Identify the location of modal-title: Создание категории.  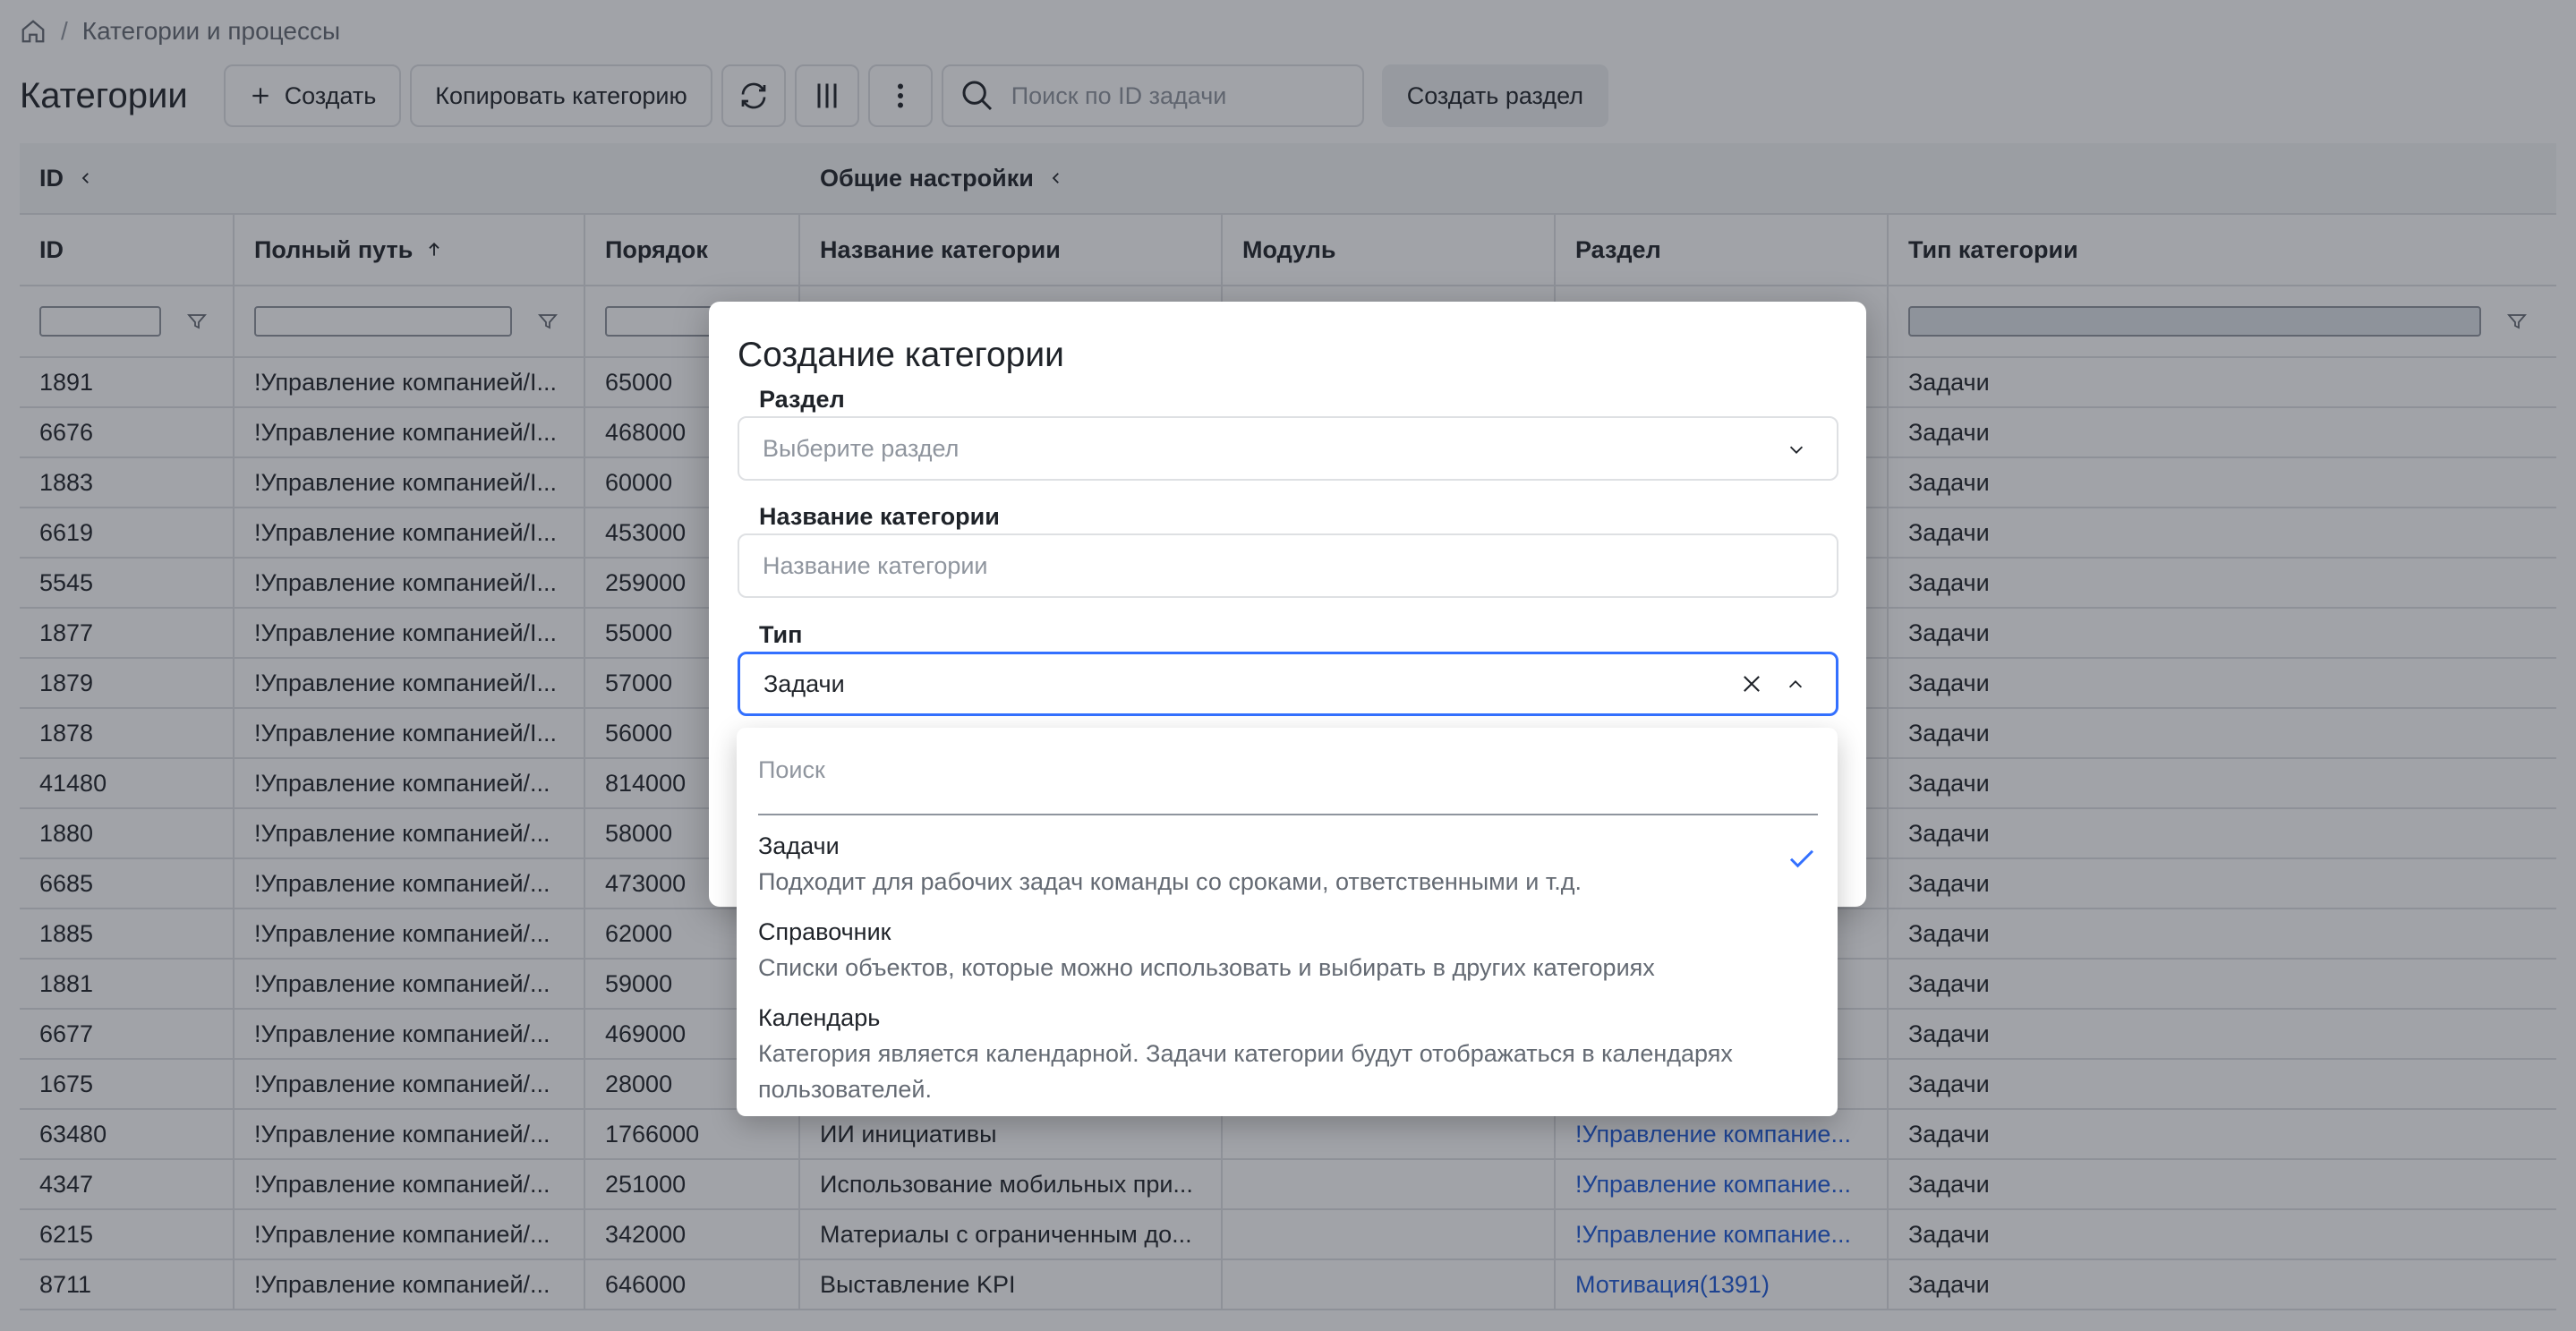
(901, 355).